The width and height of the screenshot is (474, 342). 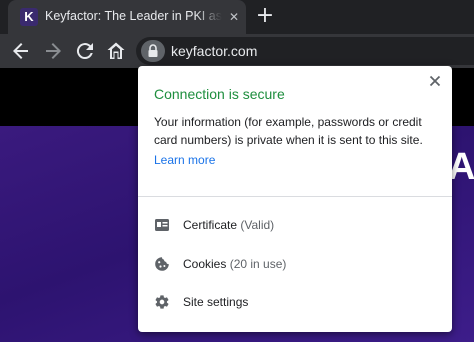 What do you see at coordinates (435, 81) in the screenshot?
I see `close-icon` at bounding box center [435, 81].